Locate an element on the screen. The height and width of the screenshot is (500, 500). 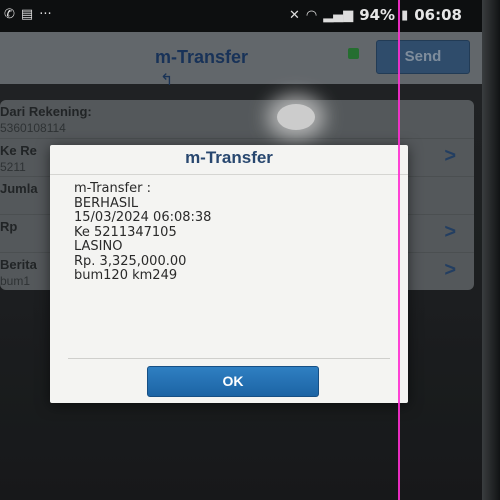
more-notifications: ··· is located at coordinates (45, 14).